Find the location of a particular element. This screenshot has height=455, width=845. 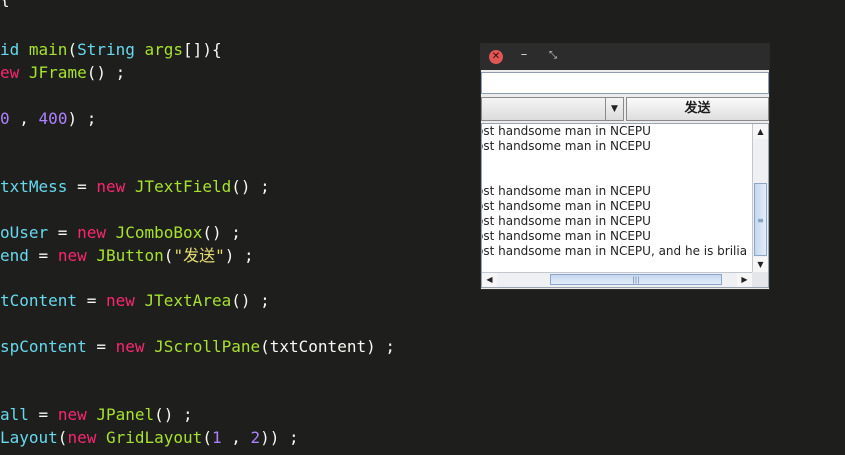

code-line: oUser = new JComboBox() ; is located at coordinates (120, 233).